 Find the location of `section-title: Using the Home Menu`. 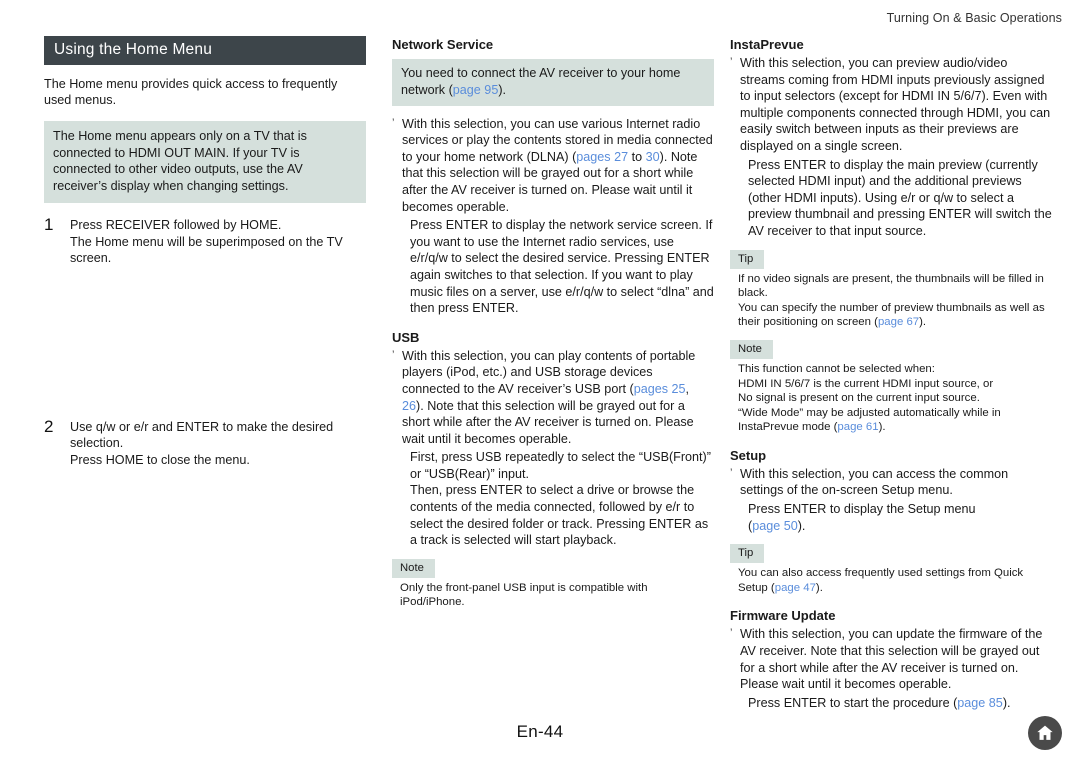

section-title: Using the Home Menu is located at coordinates (205, 50).